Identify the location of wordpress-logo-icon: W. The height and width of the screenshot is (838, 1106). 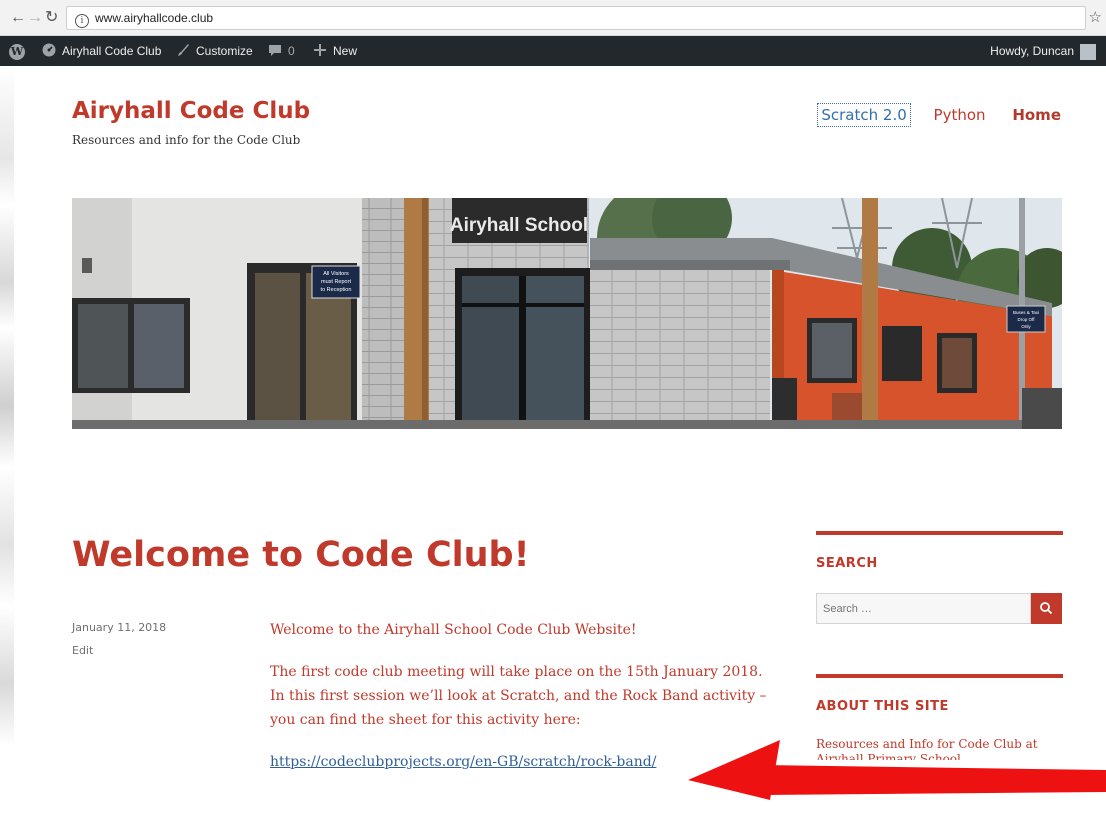
(17, 51).